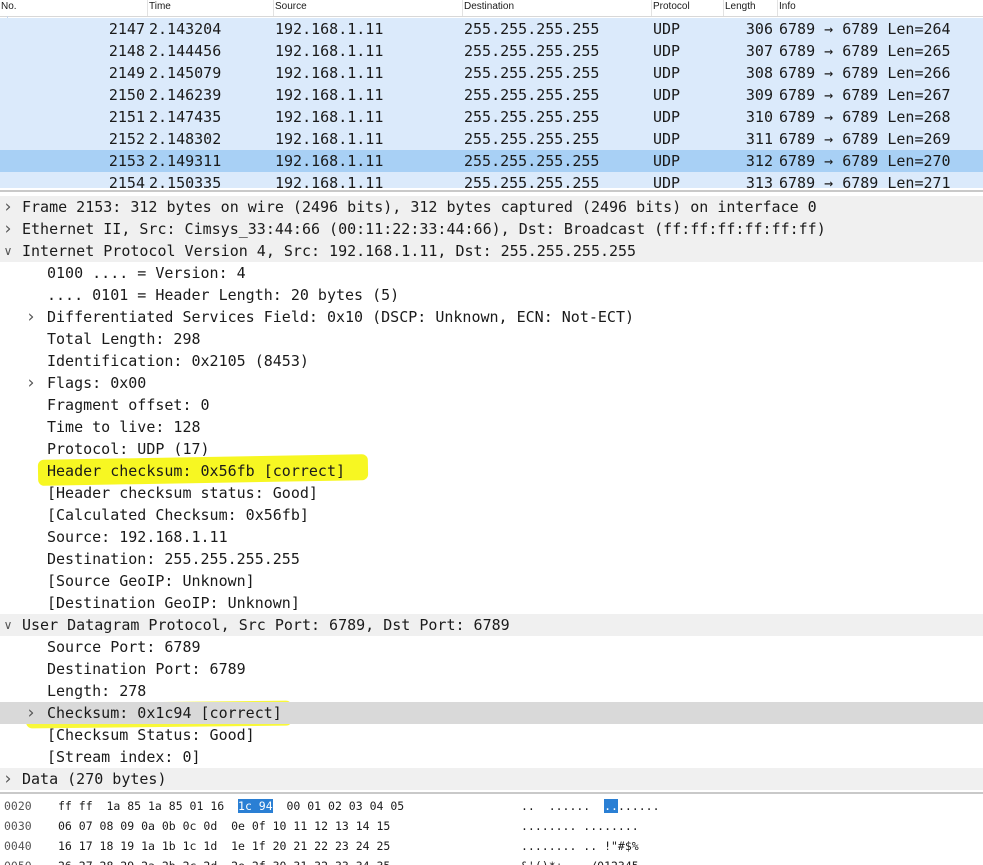 This screenshot has width=983, height=865. What do you see at coordinates (146, 669) in the screenshot?
I see `detail-label: Destination Port: 6789` at bounding box center [146, 669].